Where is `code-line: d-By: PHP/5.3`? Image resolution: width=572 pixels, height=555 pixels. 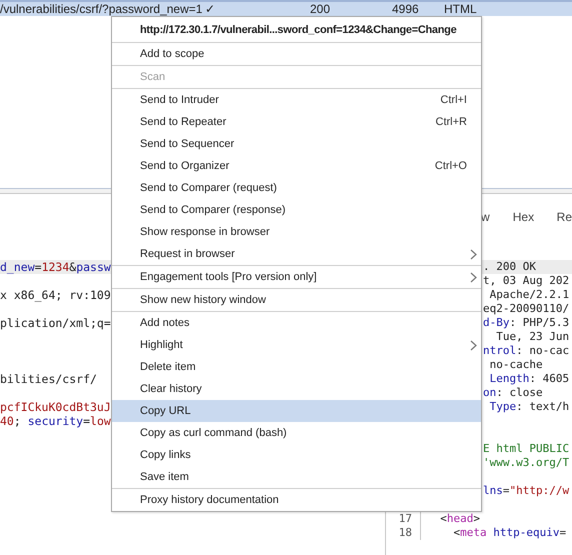
code-line: d-By: PHP/5.3 is located at coordinates (526, 323).